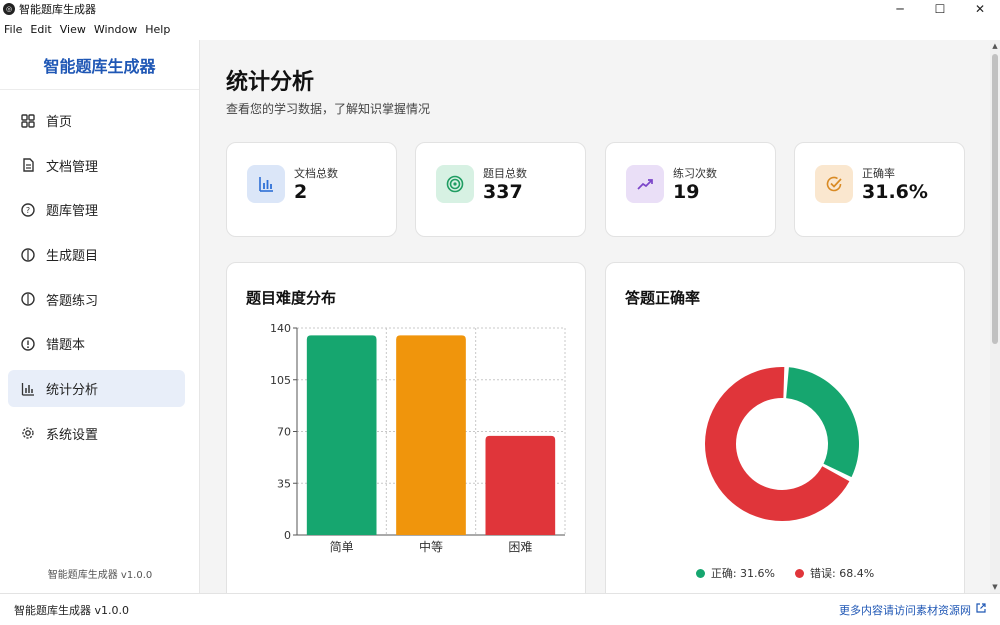  What do you see at coordinates (785, 573) in the screenshot?
I see `accuracy-legend: 正确: 31.6% 错误: 68.4%` at bounding box center [785, 573].